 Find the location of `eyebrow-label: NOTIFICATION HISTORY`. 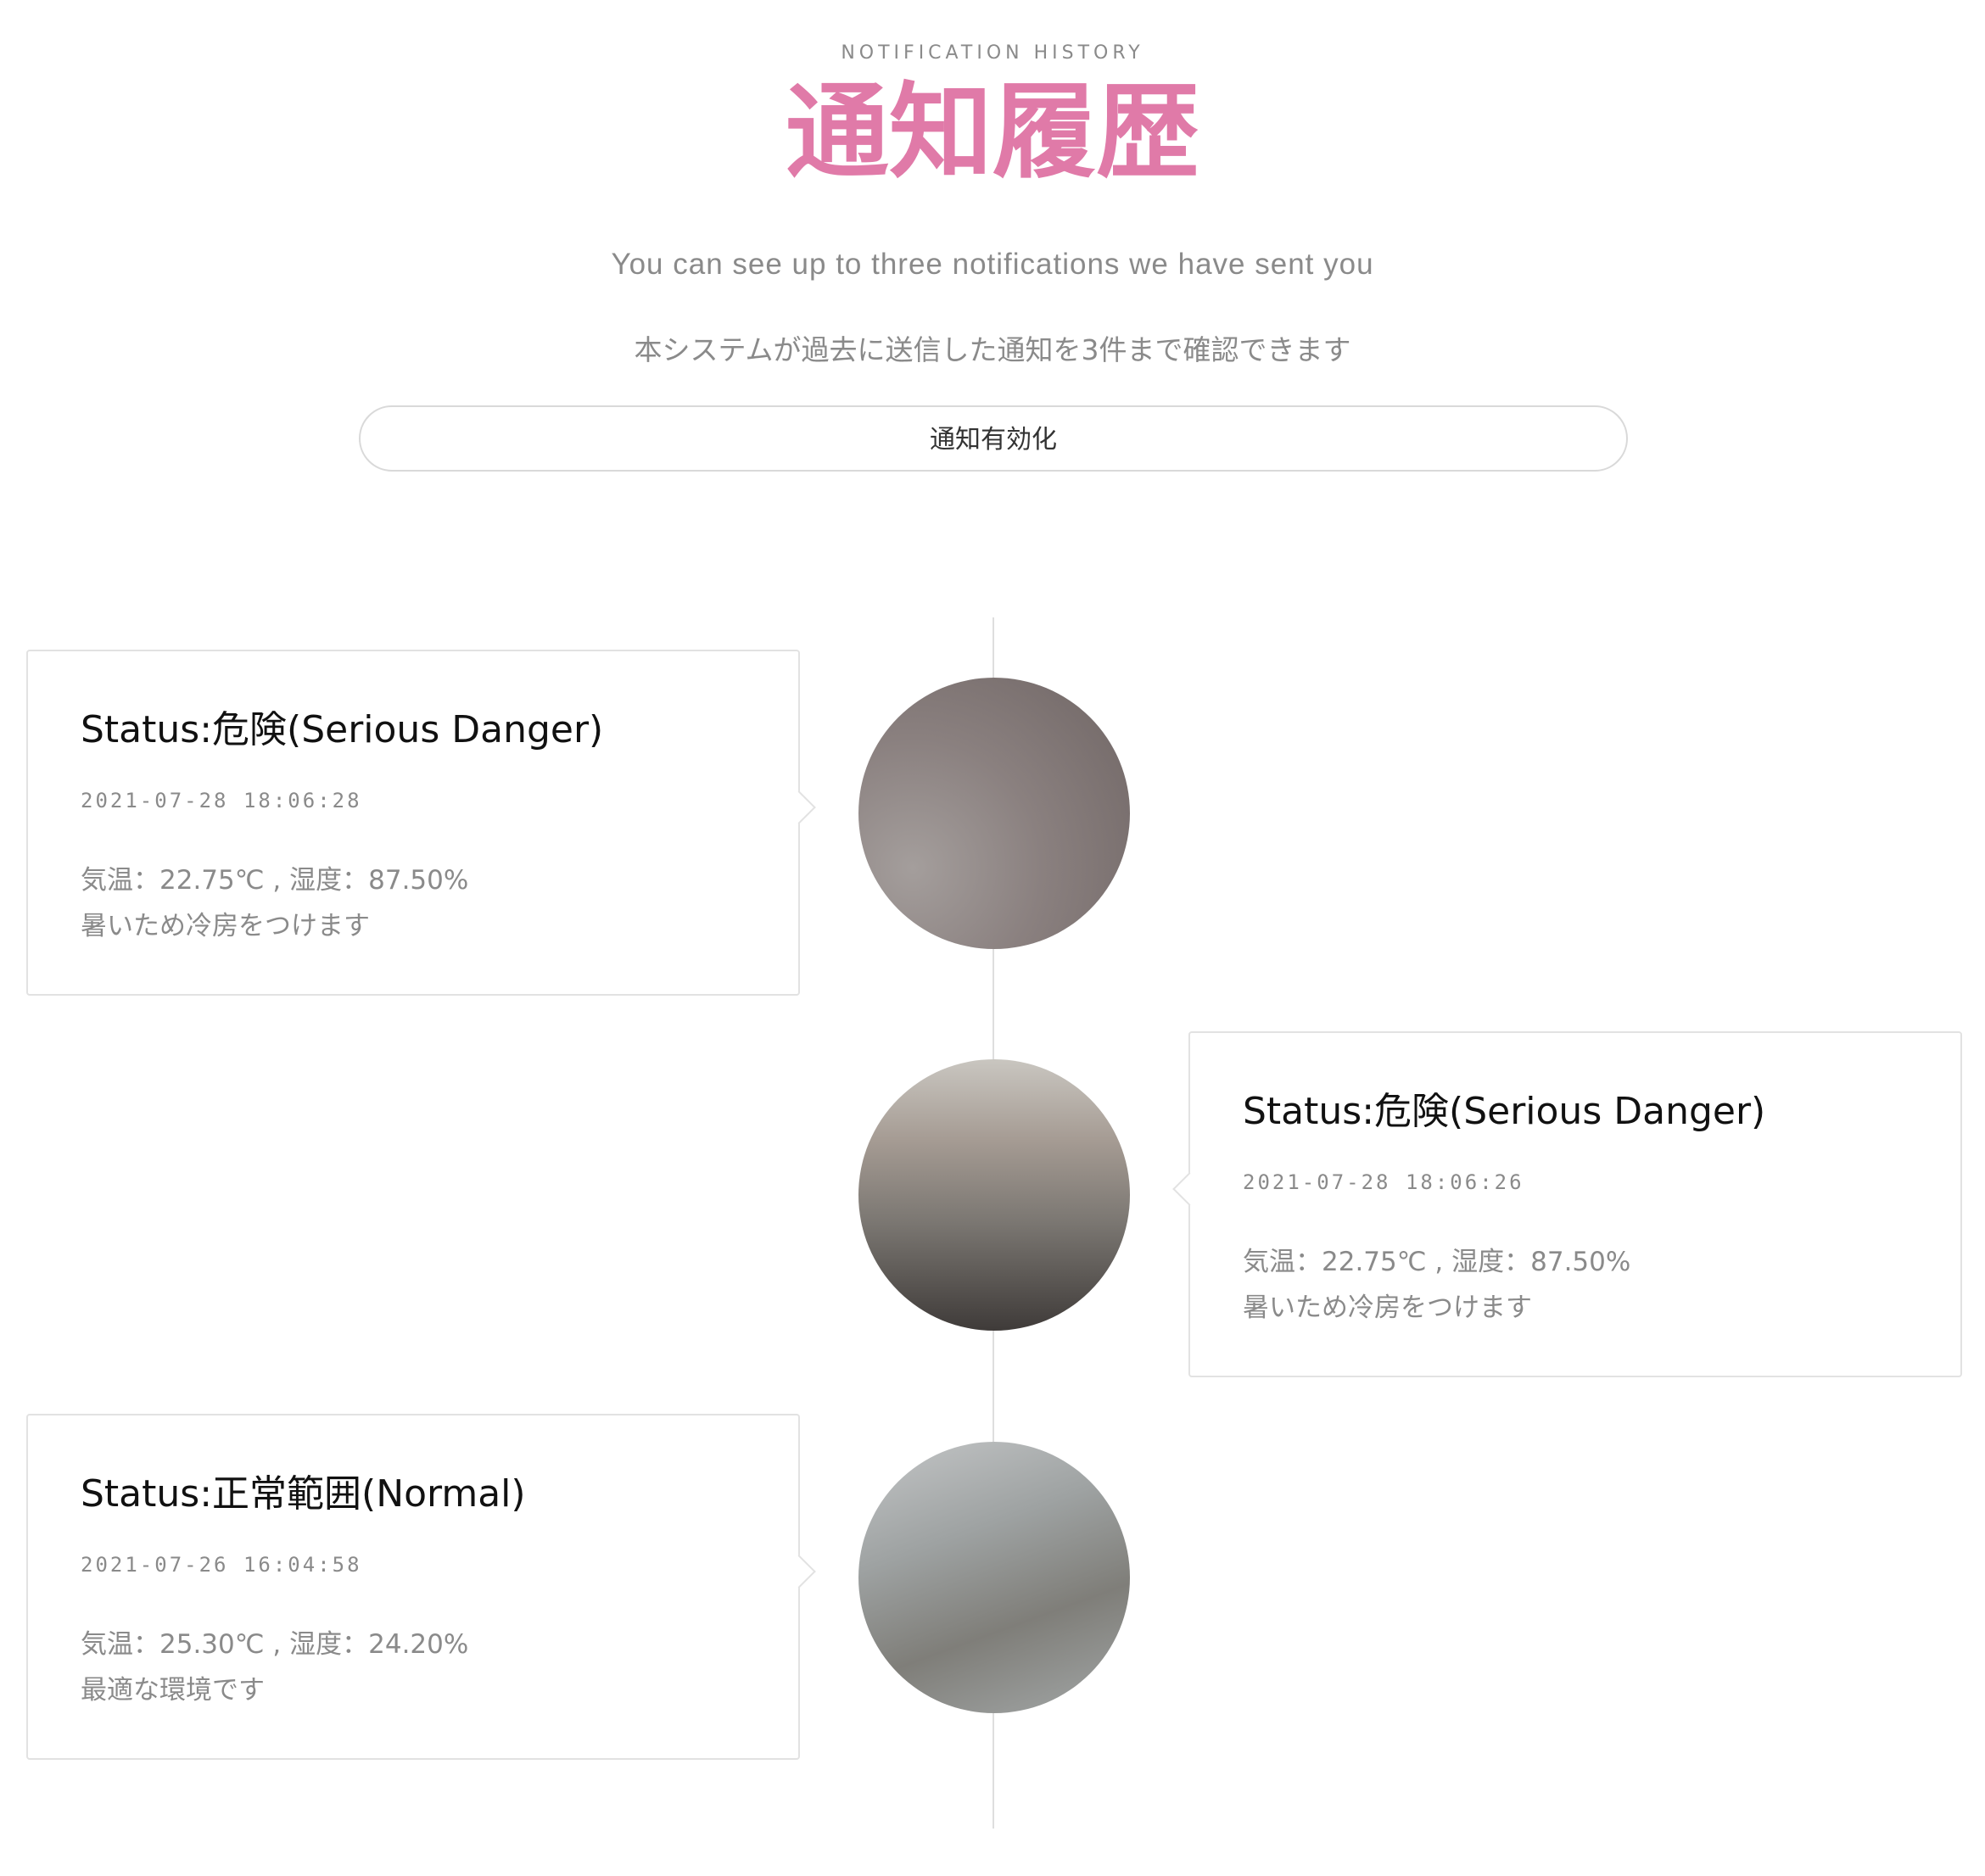

eyebrow-label: NOTIFICATION HISTORY is located at coordinates (992, 53).